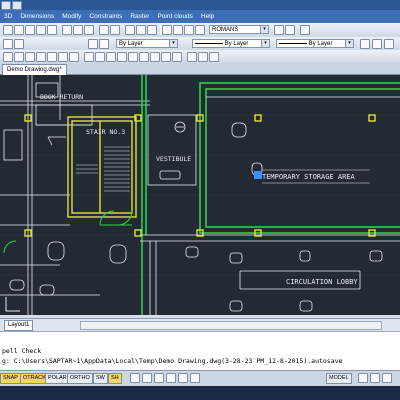  Describe the element at coordinates (52, 57) in the screenshot. I see `rectangle-icon` at that location.